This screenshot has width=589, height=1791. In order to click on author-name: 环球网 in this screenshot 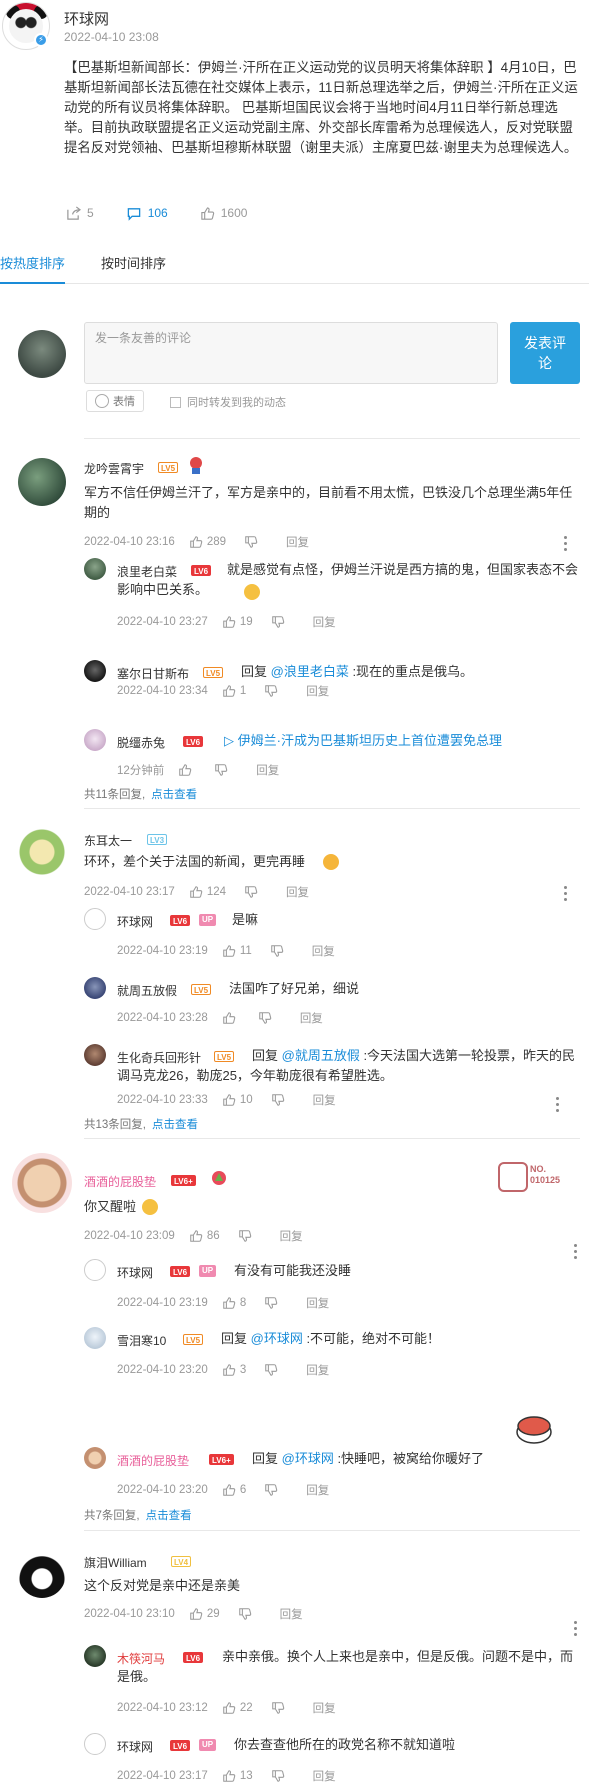, I will do `click(86, 18)`.